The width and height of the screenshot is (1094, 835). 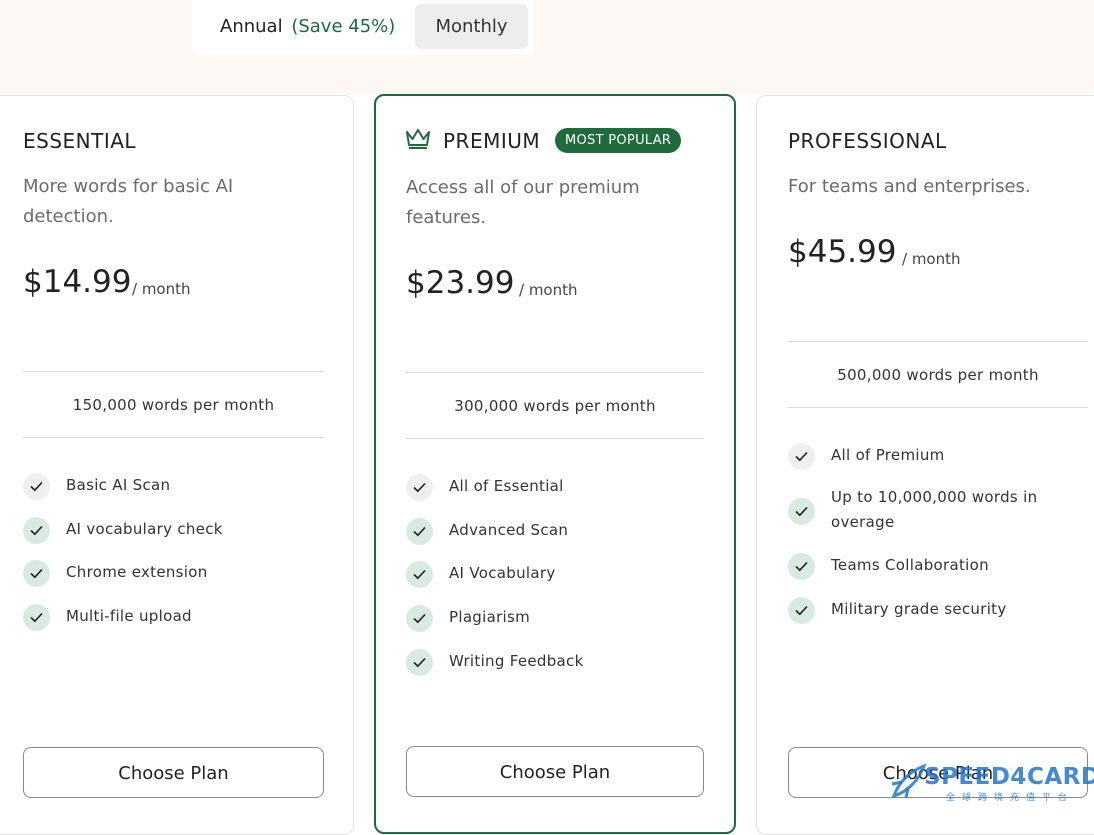 I want to click on plan-name: PROFESSIONAL, so click(x=867, y=141).